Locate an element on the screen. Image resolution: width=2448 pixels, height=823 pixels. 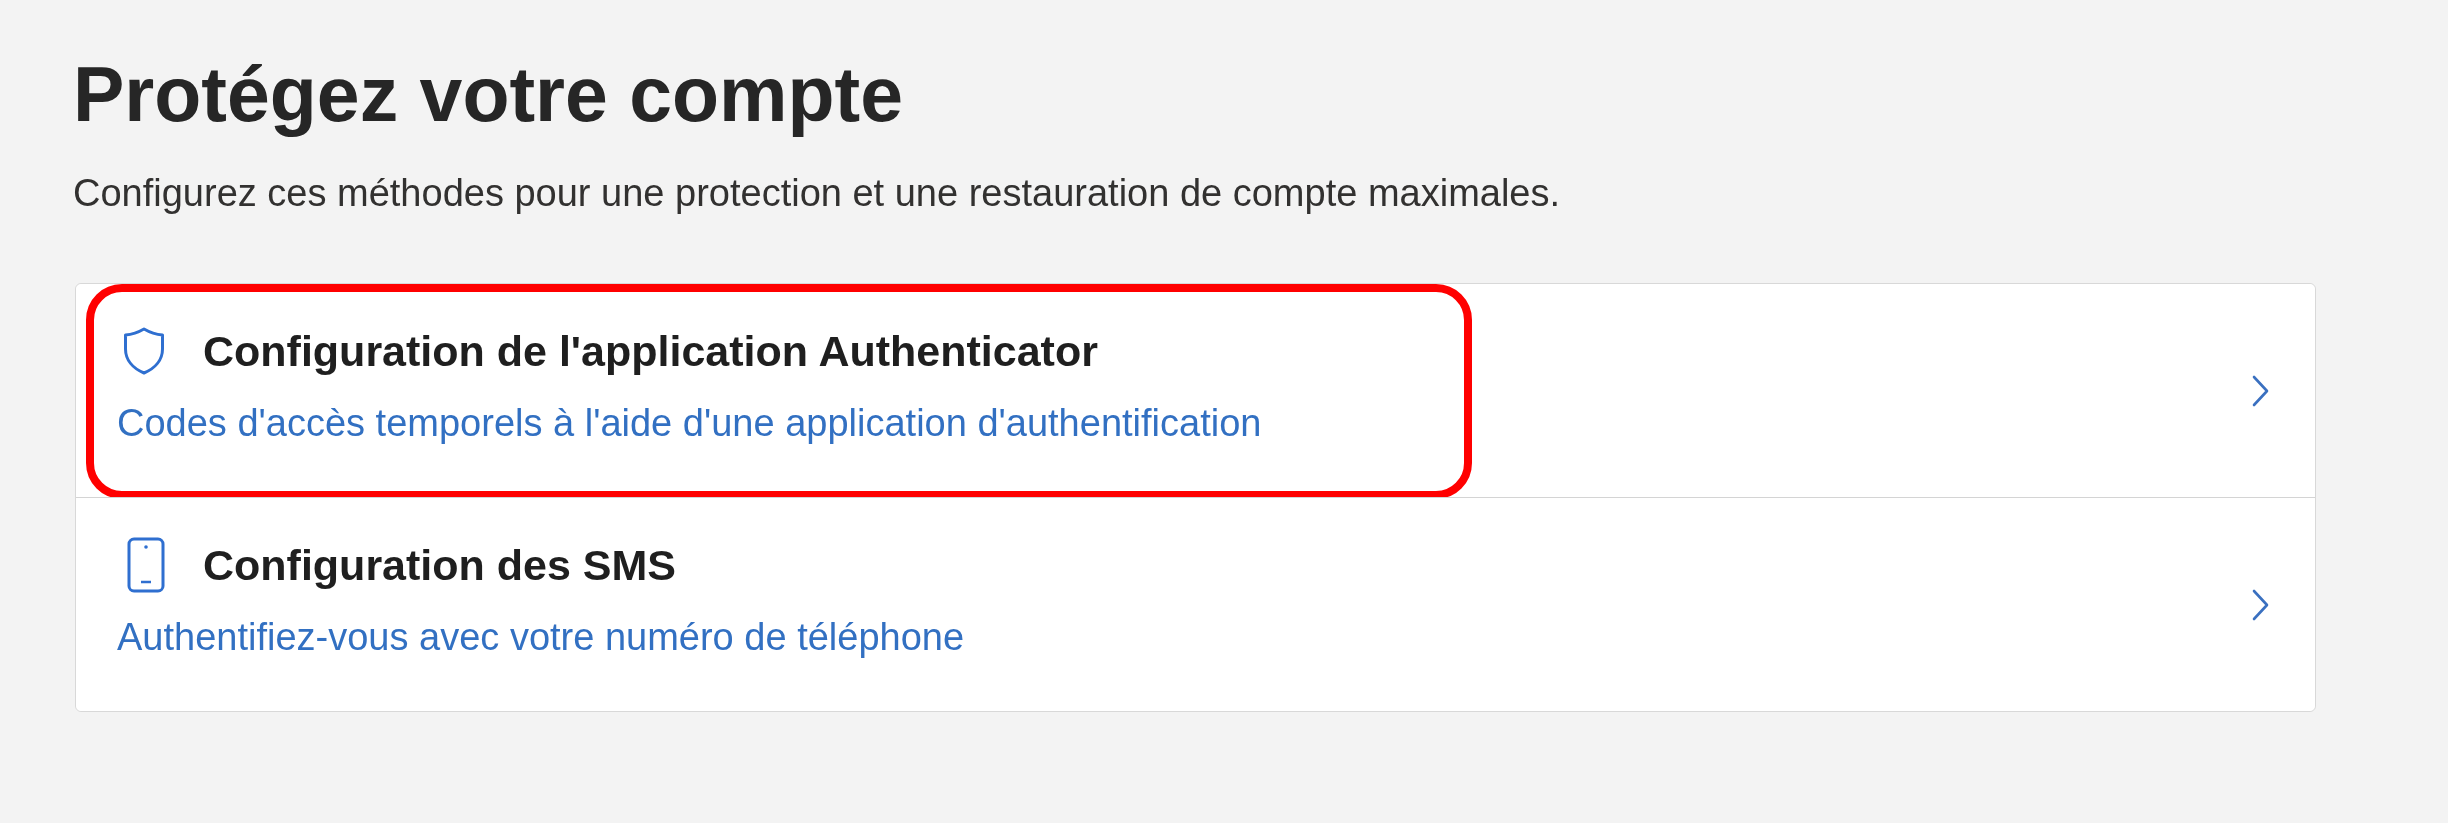
method-title: Configuration des SMS is located at coordinates (439, 565).